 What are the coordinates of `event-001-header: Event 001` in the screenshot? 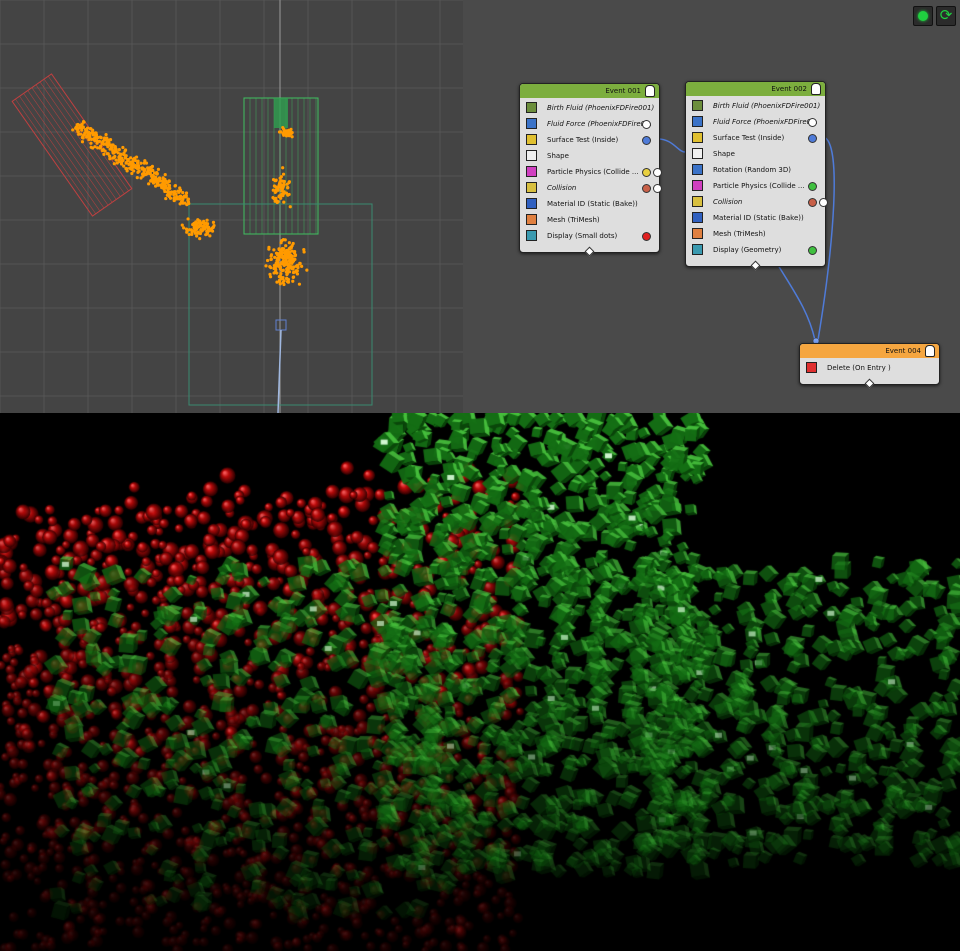 It's located at (589, 91).